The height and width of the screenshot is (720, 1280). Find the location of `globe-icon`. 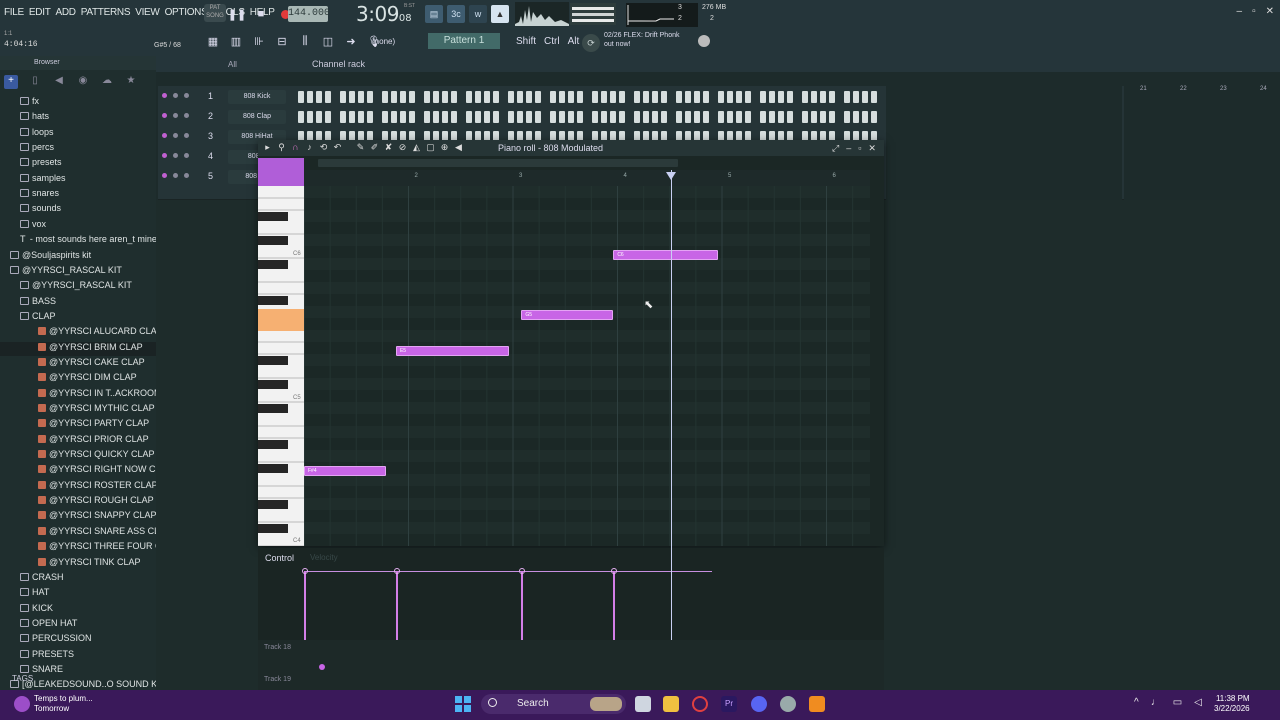

globe-icon is located at coordinates (704, 41).